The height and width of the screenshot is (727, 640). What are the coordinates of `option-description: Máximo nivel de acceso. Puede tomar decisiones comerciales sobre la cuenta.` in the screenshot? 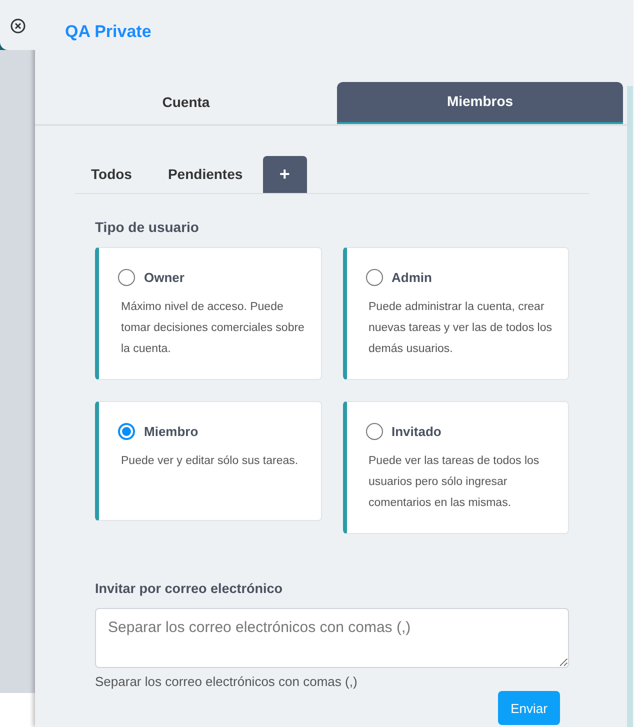 It's located at (213, 328).